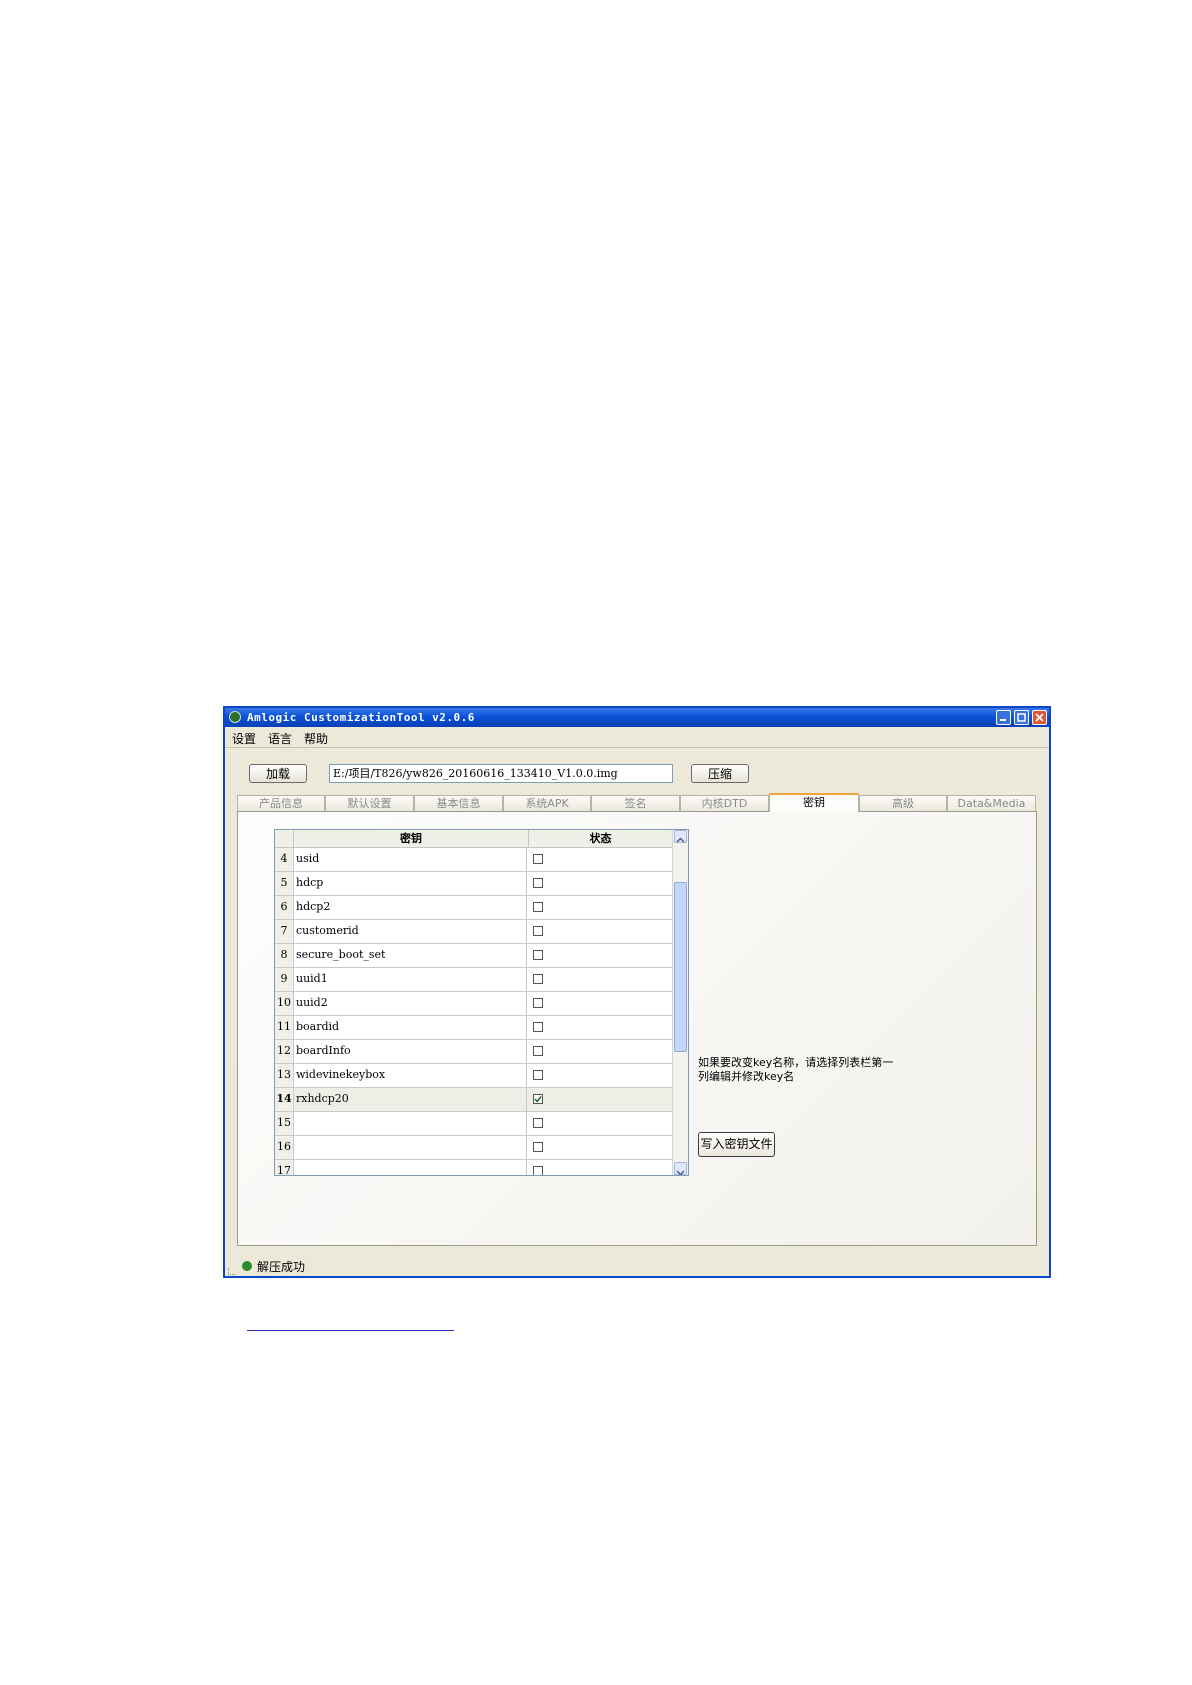 Image resolution: width=1192 pixels, height=1685 pixels. What do you see at coordinates (808, 1070) in the screenshot?
I see `rename-hint: 如果要改变key名称，请选择列表栏第一 列编辑并修改key名` at bounding box center [808, 1070].